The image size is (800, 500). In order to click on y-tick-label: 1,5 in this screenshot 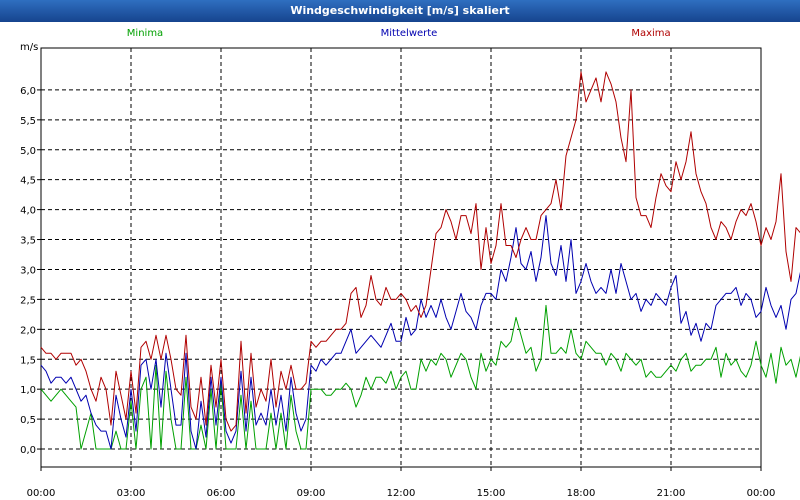, I will do `click(28, 360)`.